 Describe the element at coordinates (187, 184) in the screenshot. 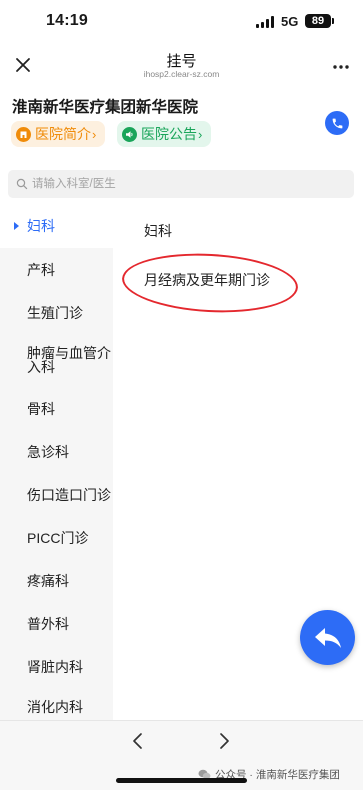

I see `search-input` at that location.